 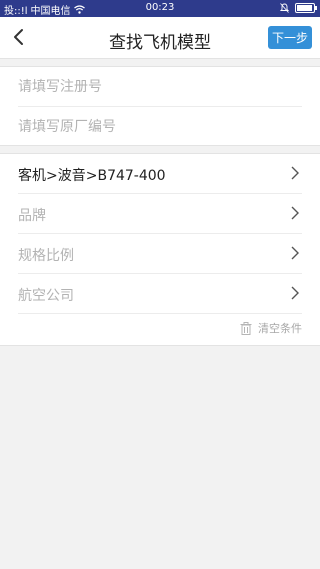 What do you see at coordinates (160, 313) in the screenshot?
I see `divider` at bounding box center [160, 313].